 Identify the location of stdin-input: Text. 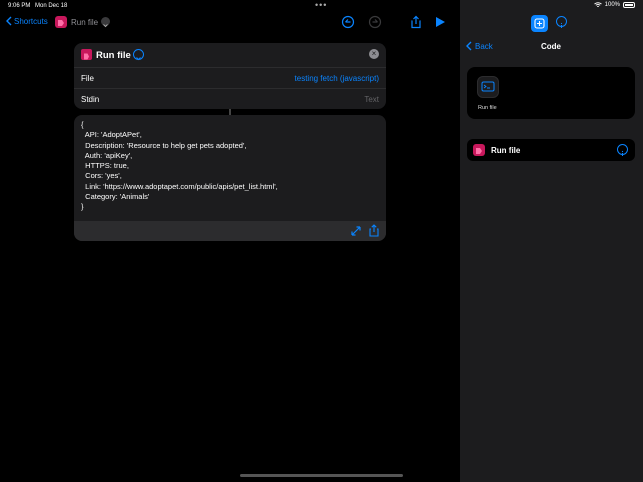
(371, 99).